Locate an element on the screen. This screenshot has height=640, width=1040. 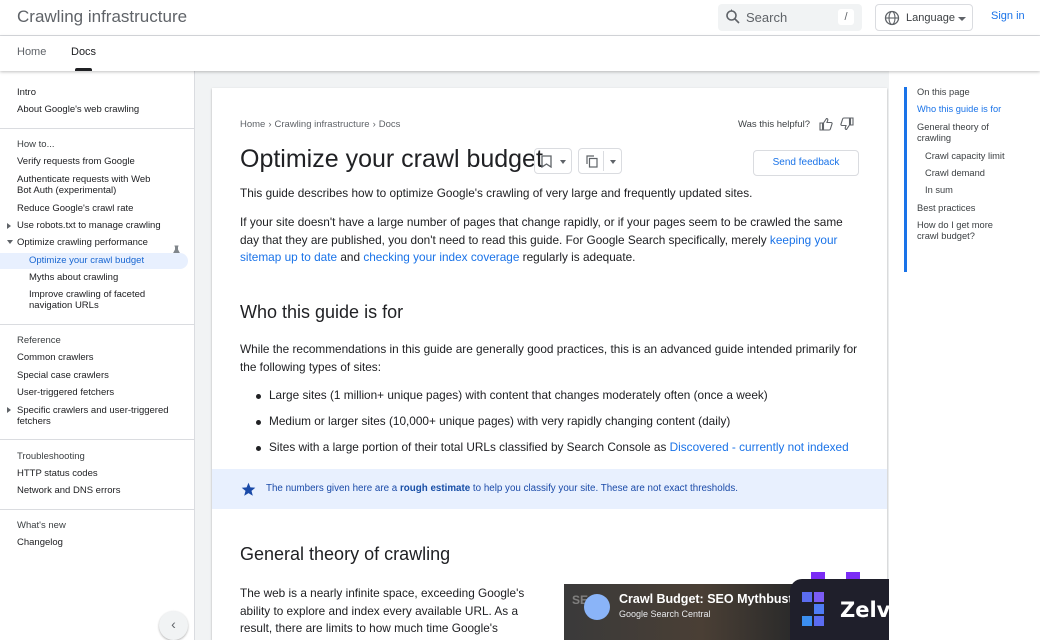
sidebar-item-optimize-crawling: Optimize crawling performance is located at coordinates (102, 242).